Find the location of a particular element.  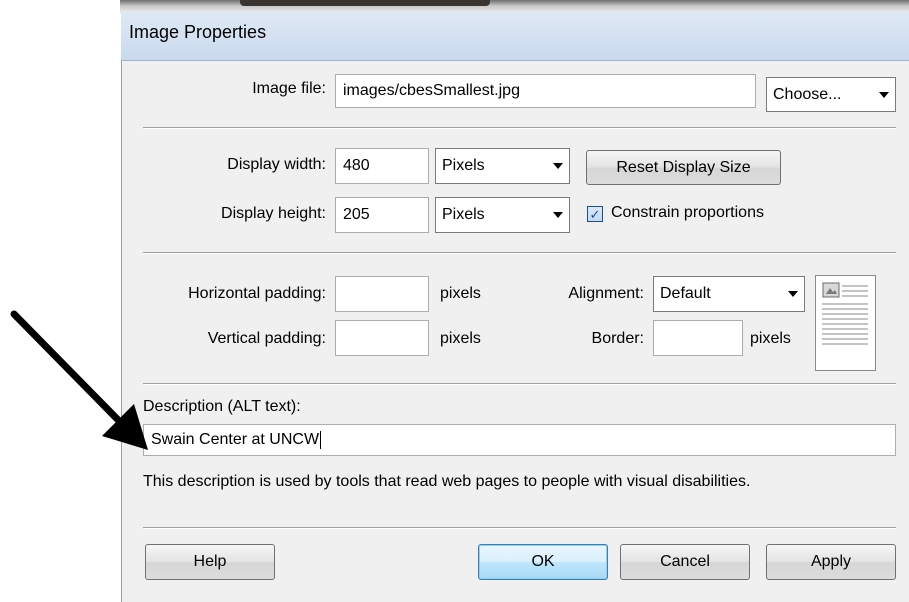

vertical-padding-input is located at coordinates (382, 338).